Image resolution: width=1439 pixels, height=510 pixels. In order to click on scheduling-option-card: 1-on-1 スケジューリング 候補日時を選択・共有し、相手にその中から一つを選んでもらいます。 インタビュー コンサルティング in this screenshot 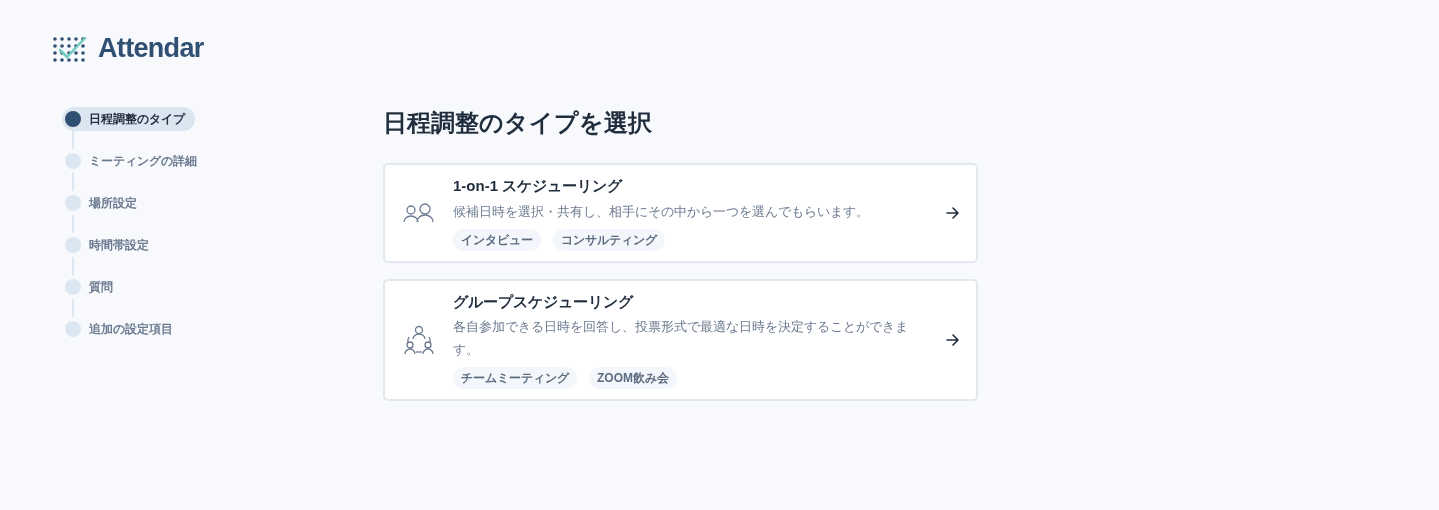, I will do `click(680, 213)`.